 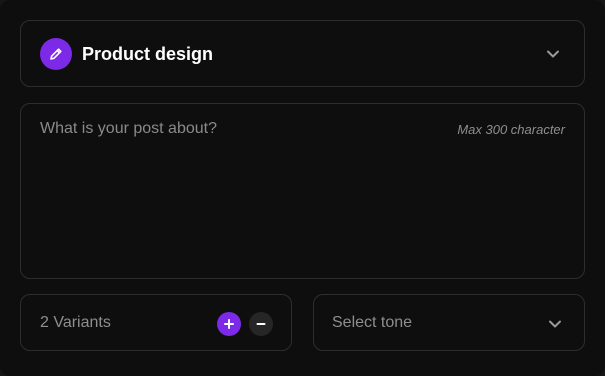 I want to click on remove-variant-button, so click(x=261, y=324).